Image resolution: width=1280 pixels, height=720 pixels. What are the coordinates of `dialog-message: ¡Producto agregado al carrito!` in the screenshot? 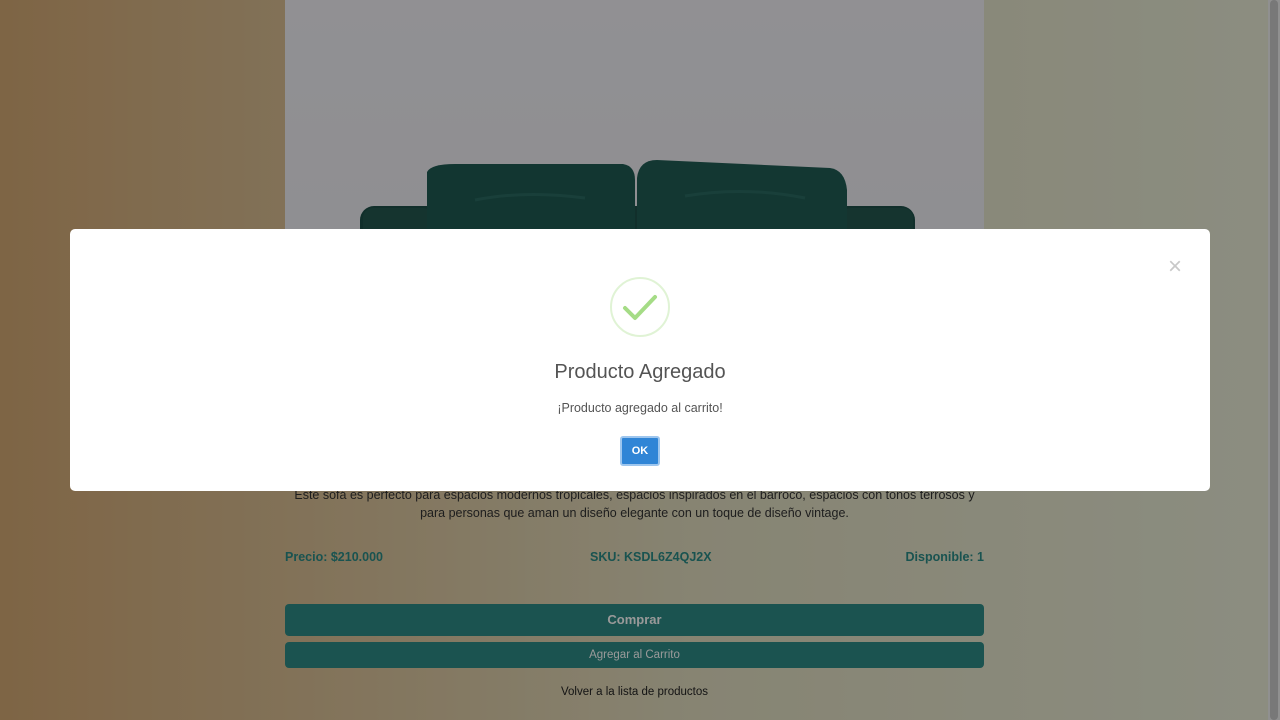 It's located at (640, 408).